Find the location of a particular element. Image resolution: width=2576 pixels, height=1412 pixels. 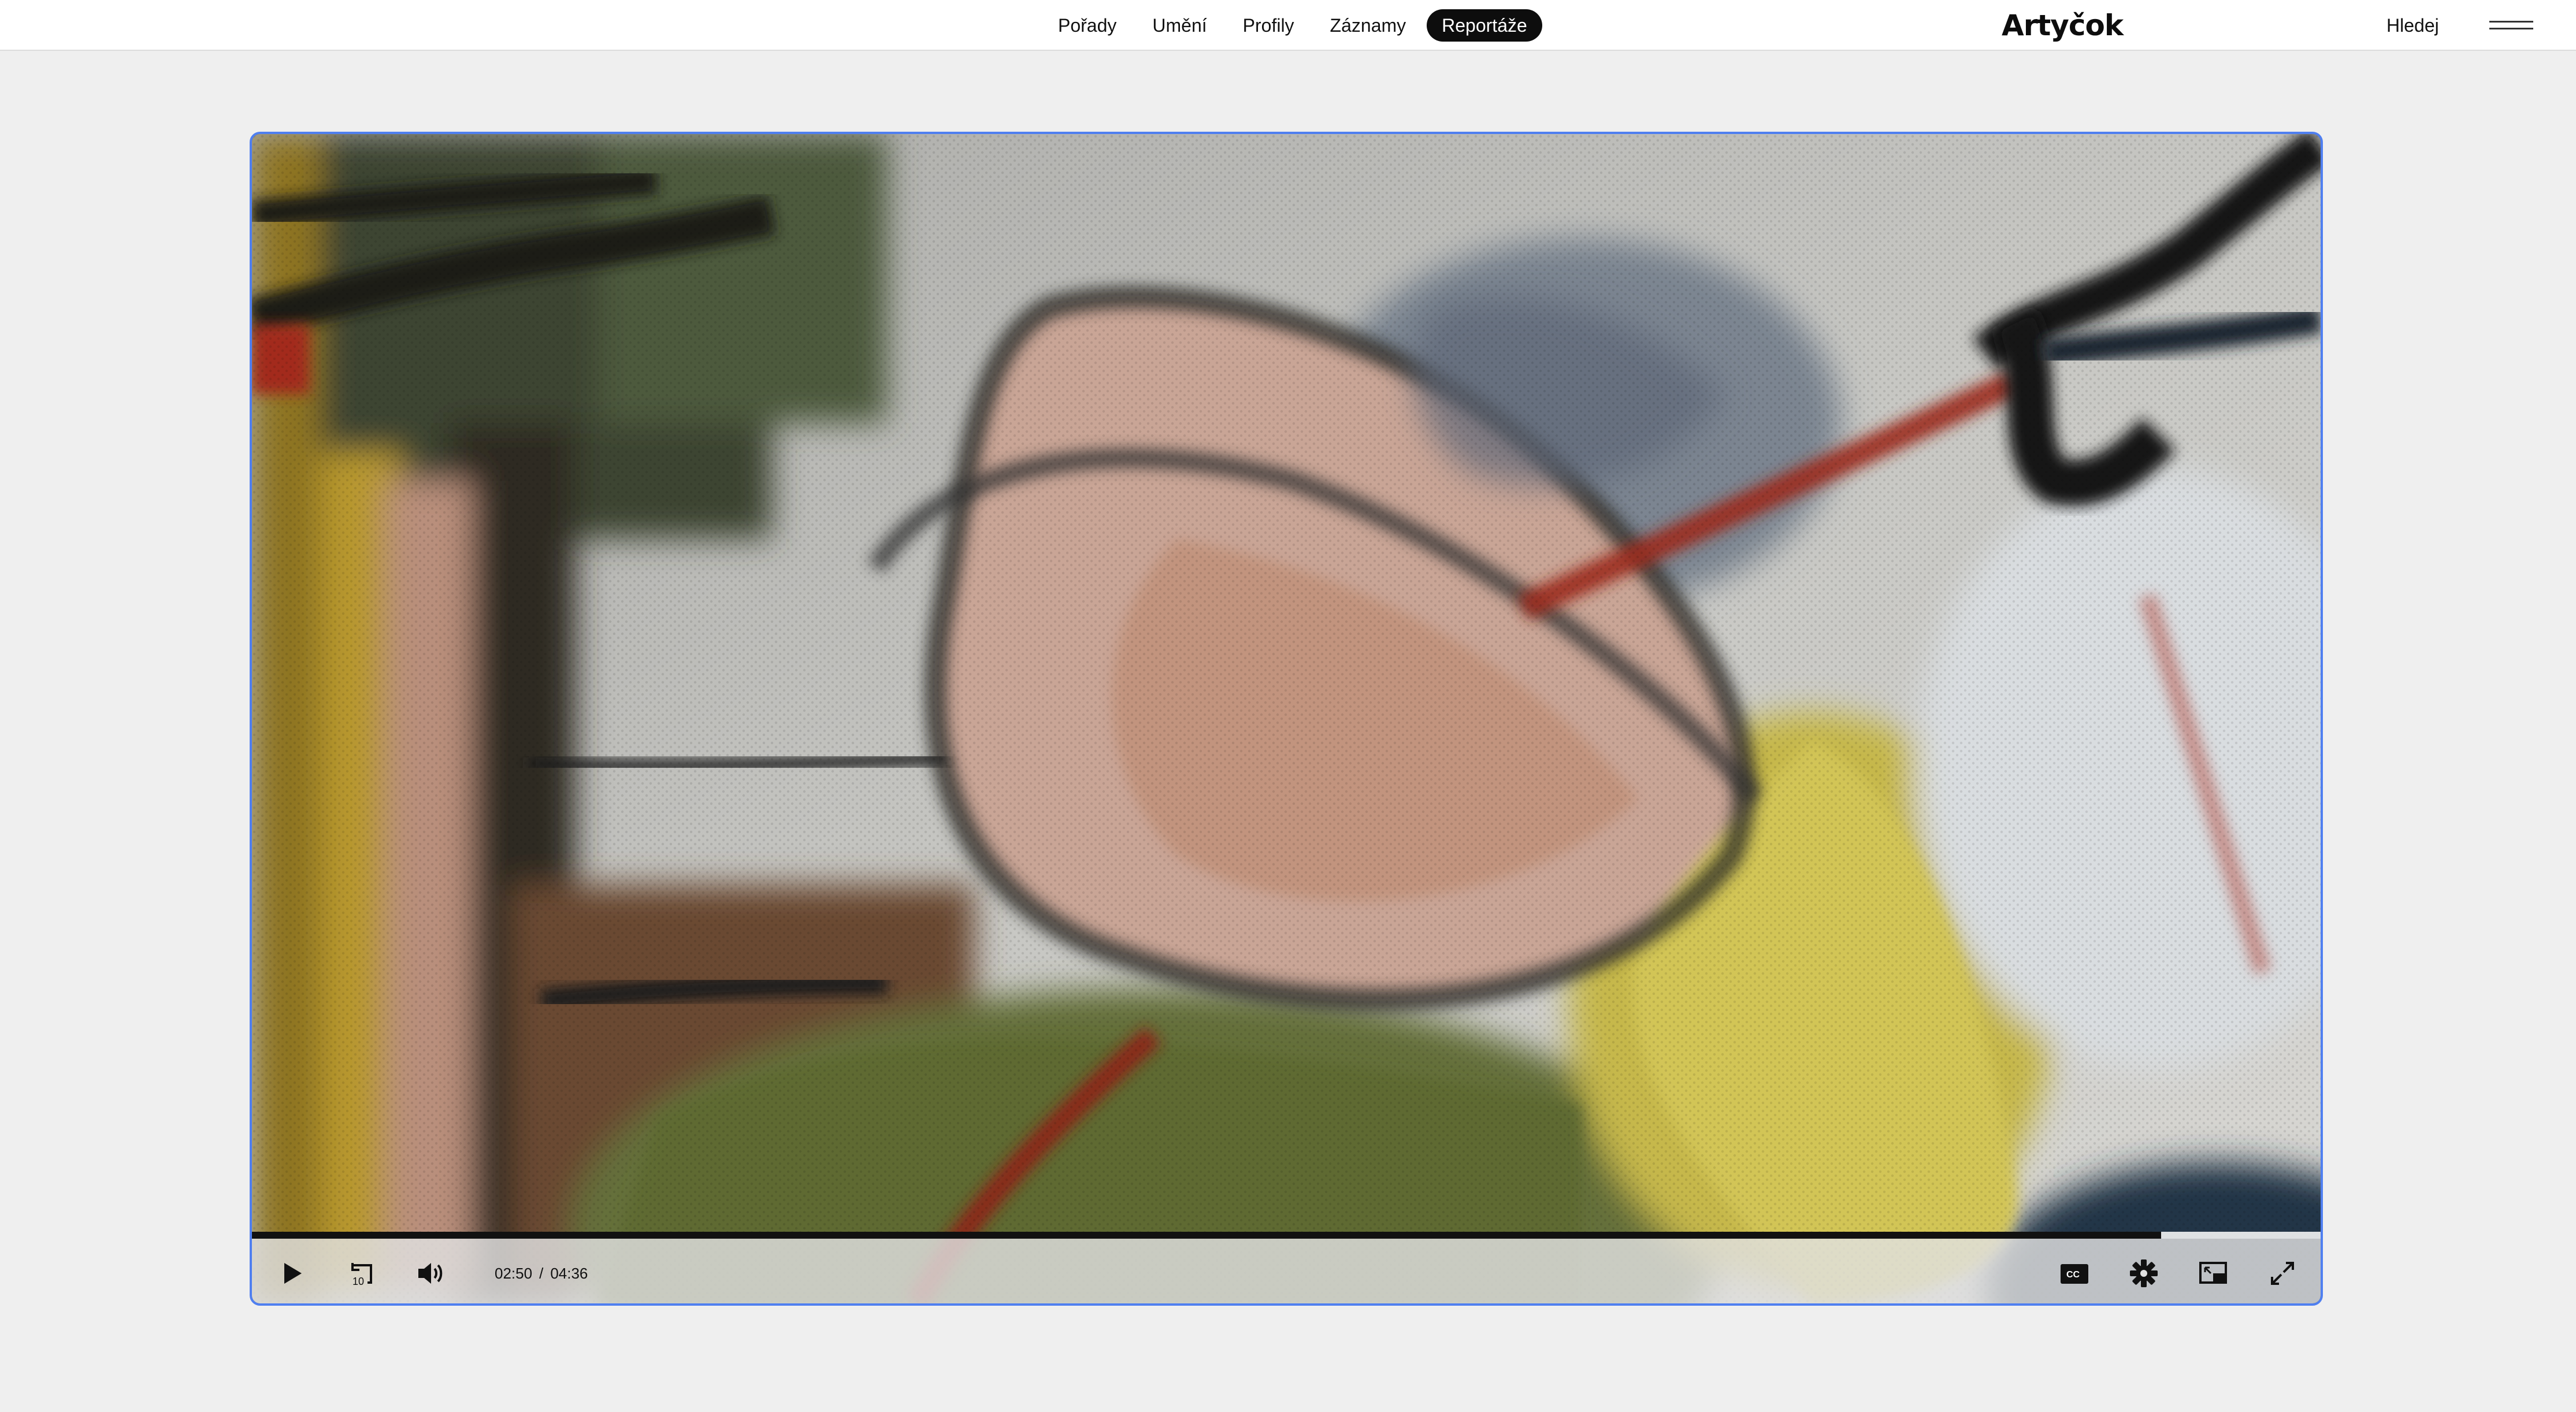

site-logo: Artyčok is located at coordinates (2063, 25).